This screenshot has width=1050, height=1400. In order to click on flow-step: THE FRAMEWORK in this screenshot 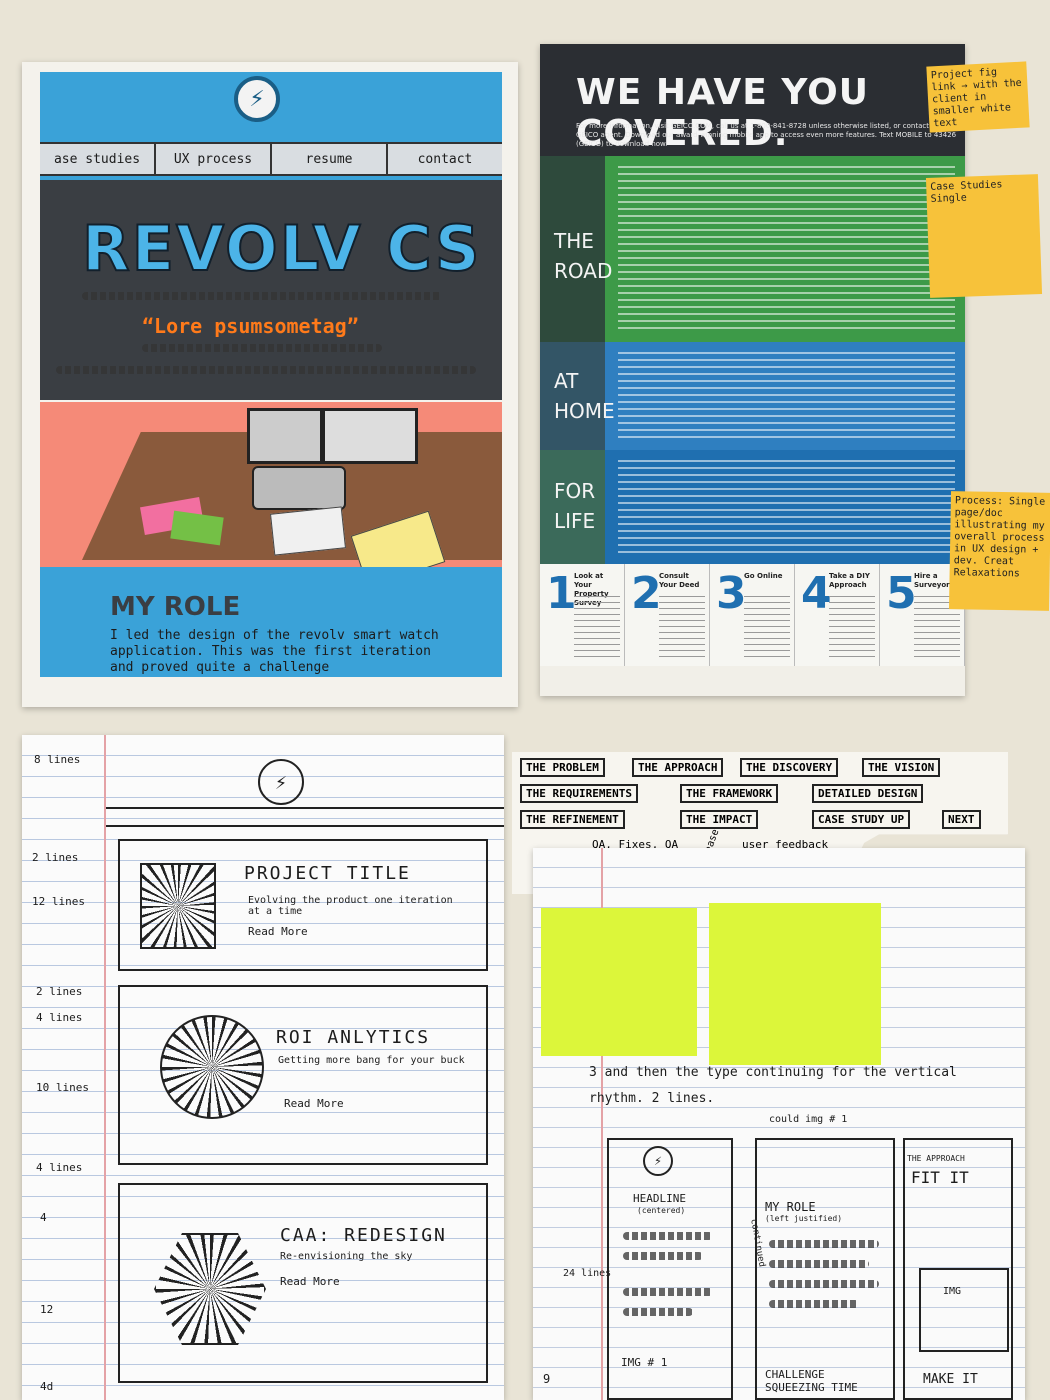, I will do `click(729, 793)`.